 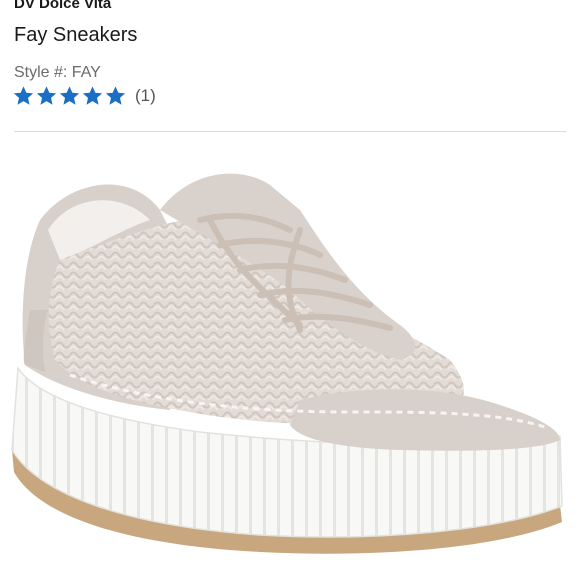 I want to click on star-rating, so click(x=69, y=96).